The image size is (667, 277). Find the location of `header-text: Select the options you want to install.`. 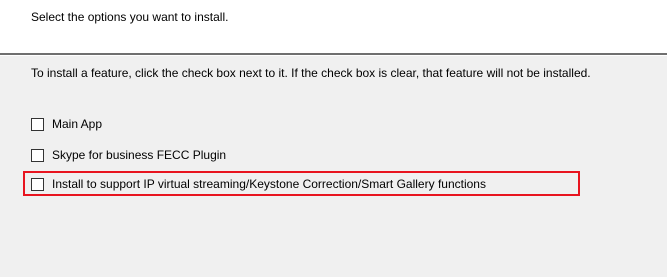

header-text: Select the options you want to install. is located at coordinates (130, 17).